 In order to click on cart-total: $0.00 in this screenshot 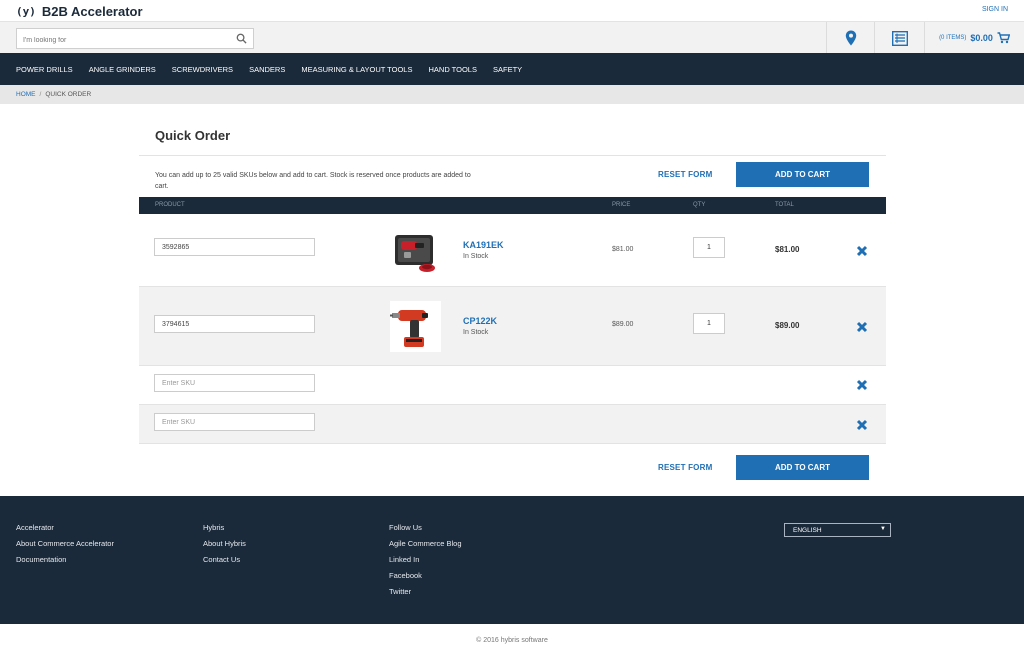, I will do `click(981, 38)`.